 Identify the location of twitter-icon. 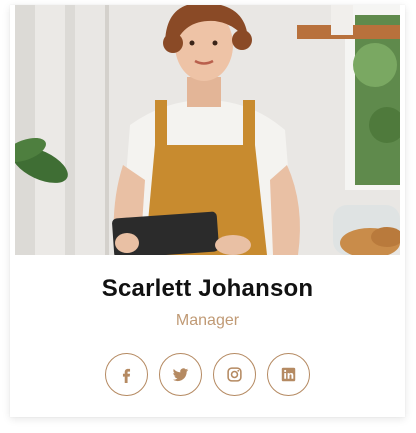
(180, 375).